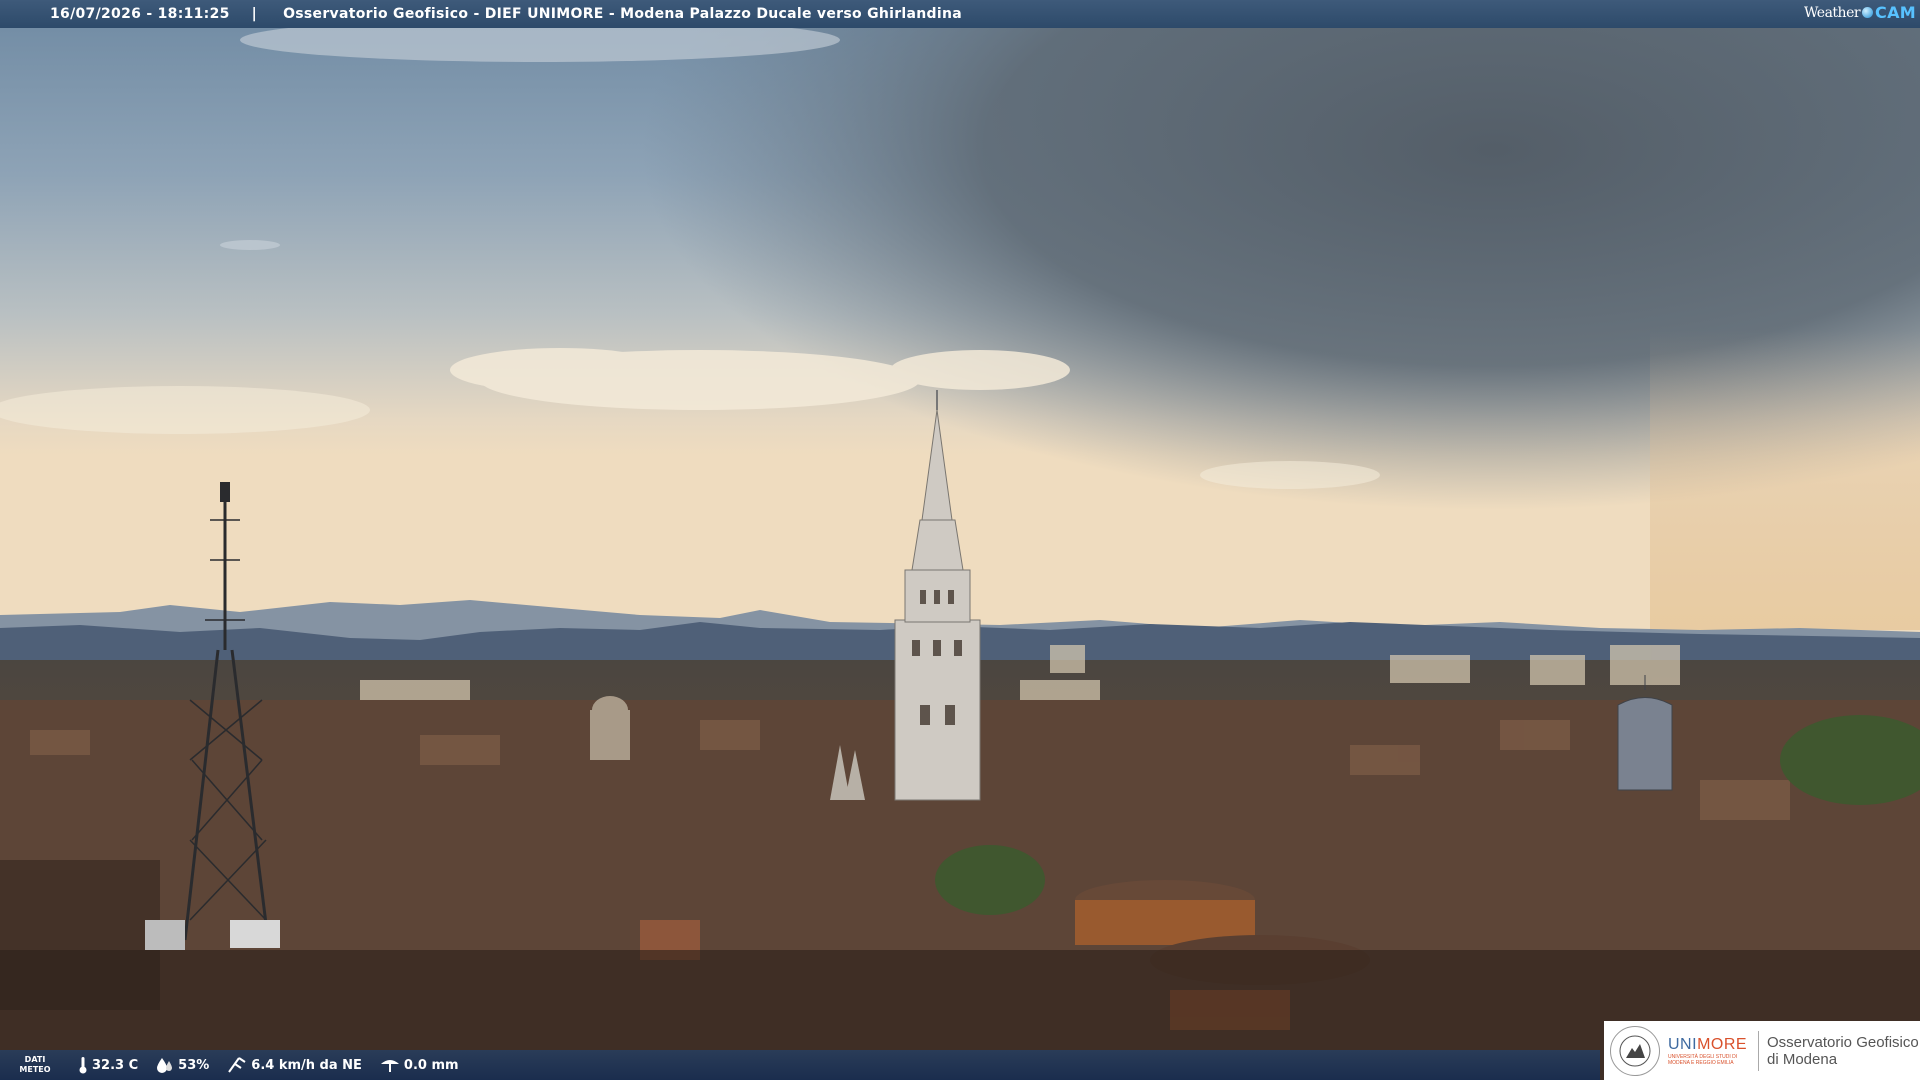 The height and width of the screenshot is (1080, 1920). I want to click on wind-icon, so click(237, 1065).